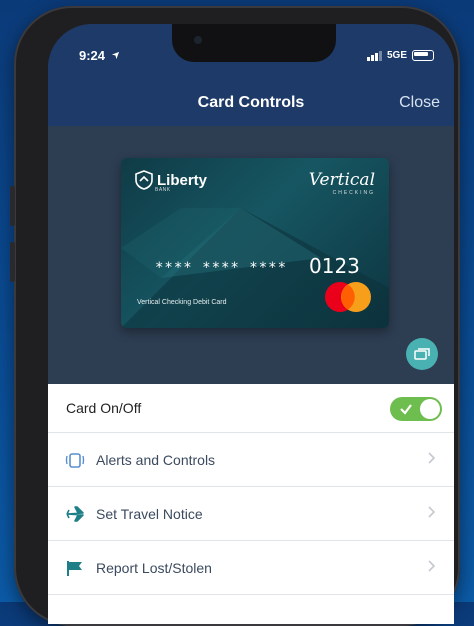 The width and height of the screenshot is (474, 626). Describe the element at coordinates (251, 460) in the screenshot. I see `menu-item-alerts: Alerts and Controls` at that location.